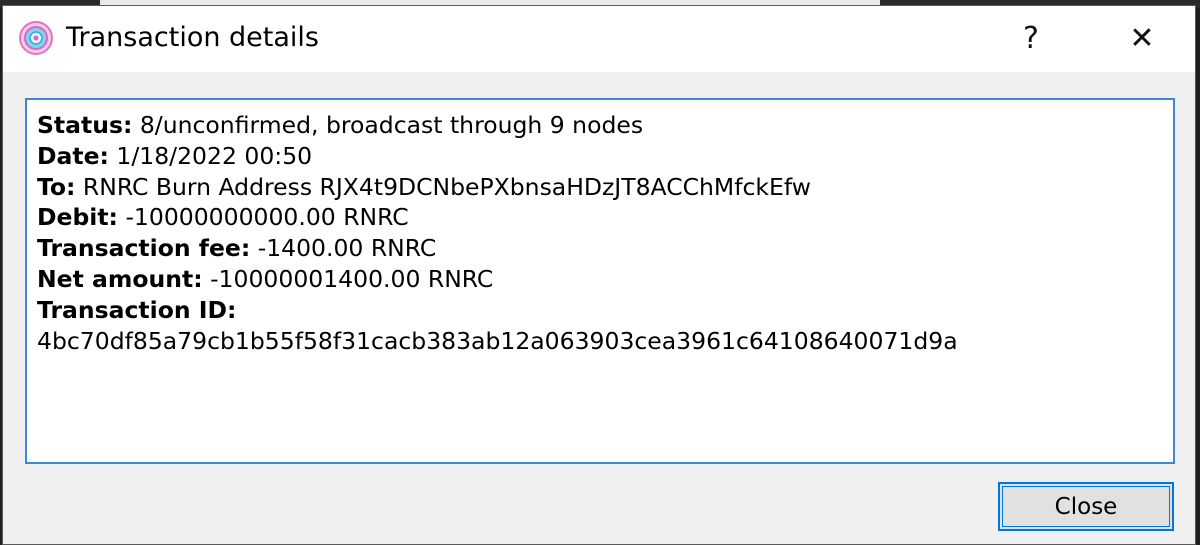 This screenshot has width=1200, height=545. What do you see at coordinates (85, 125) in the screenshot?
I see `status-label: Status:` at bounding box center [85, 125].